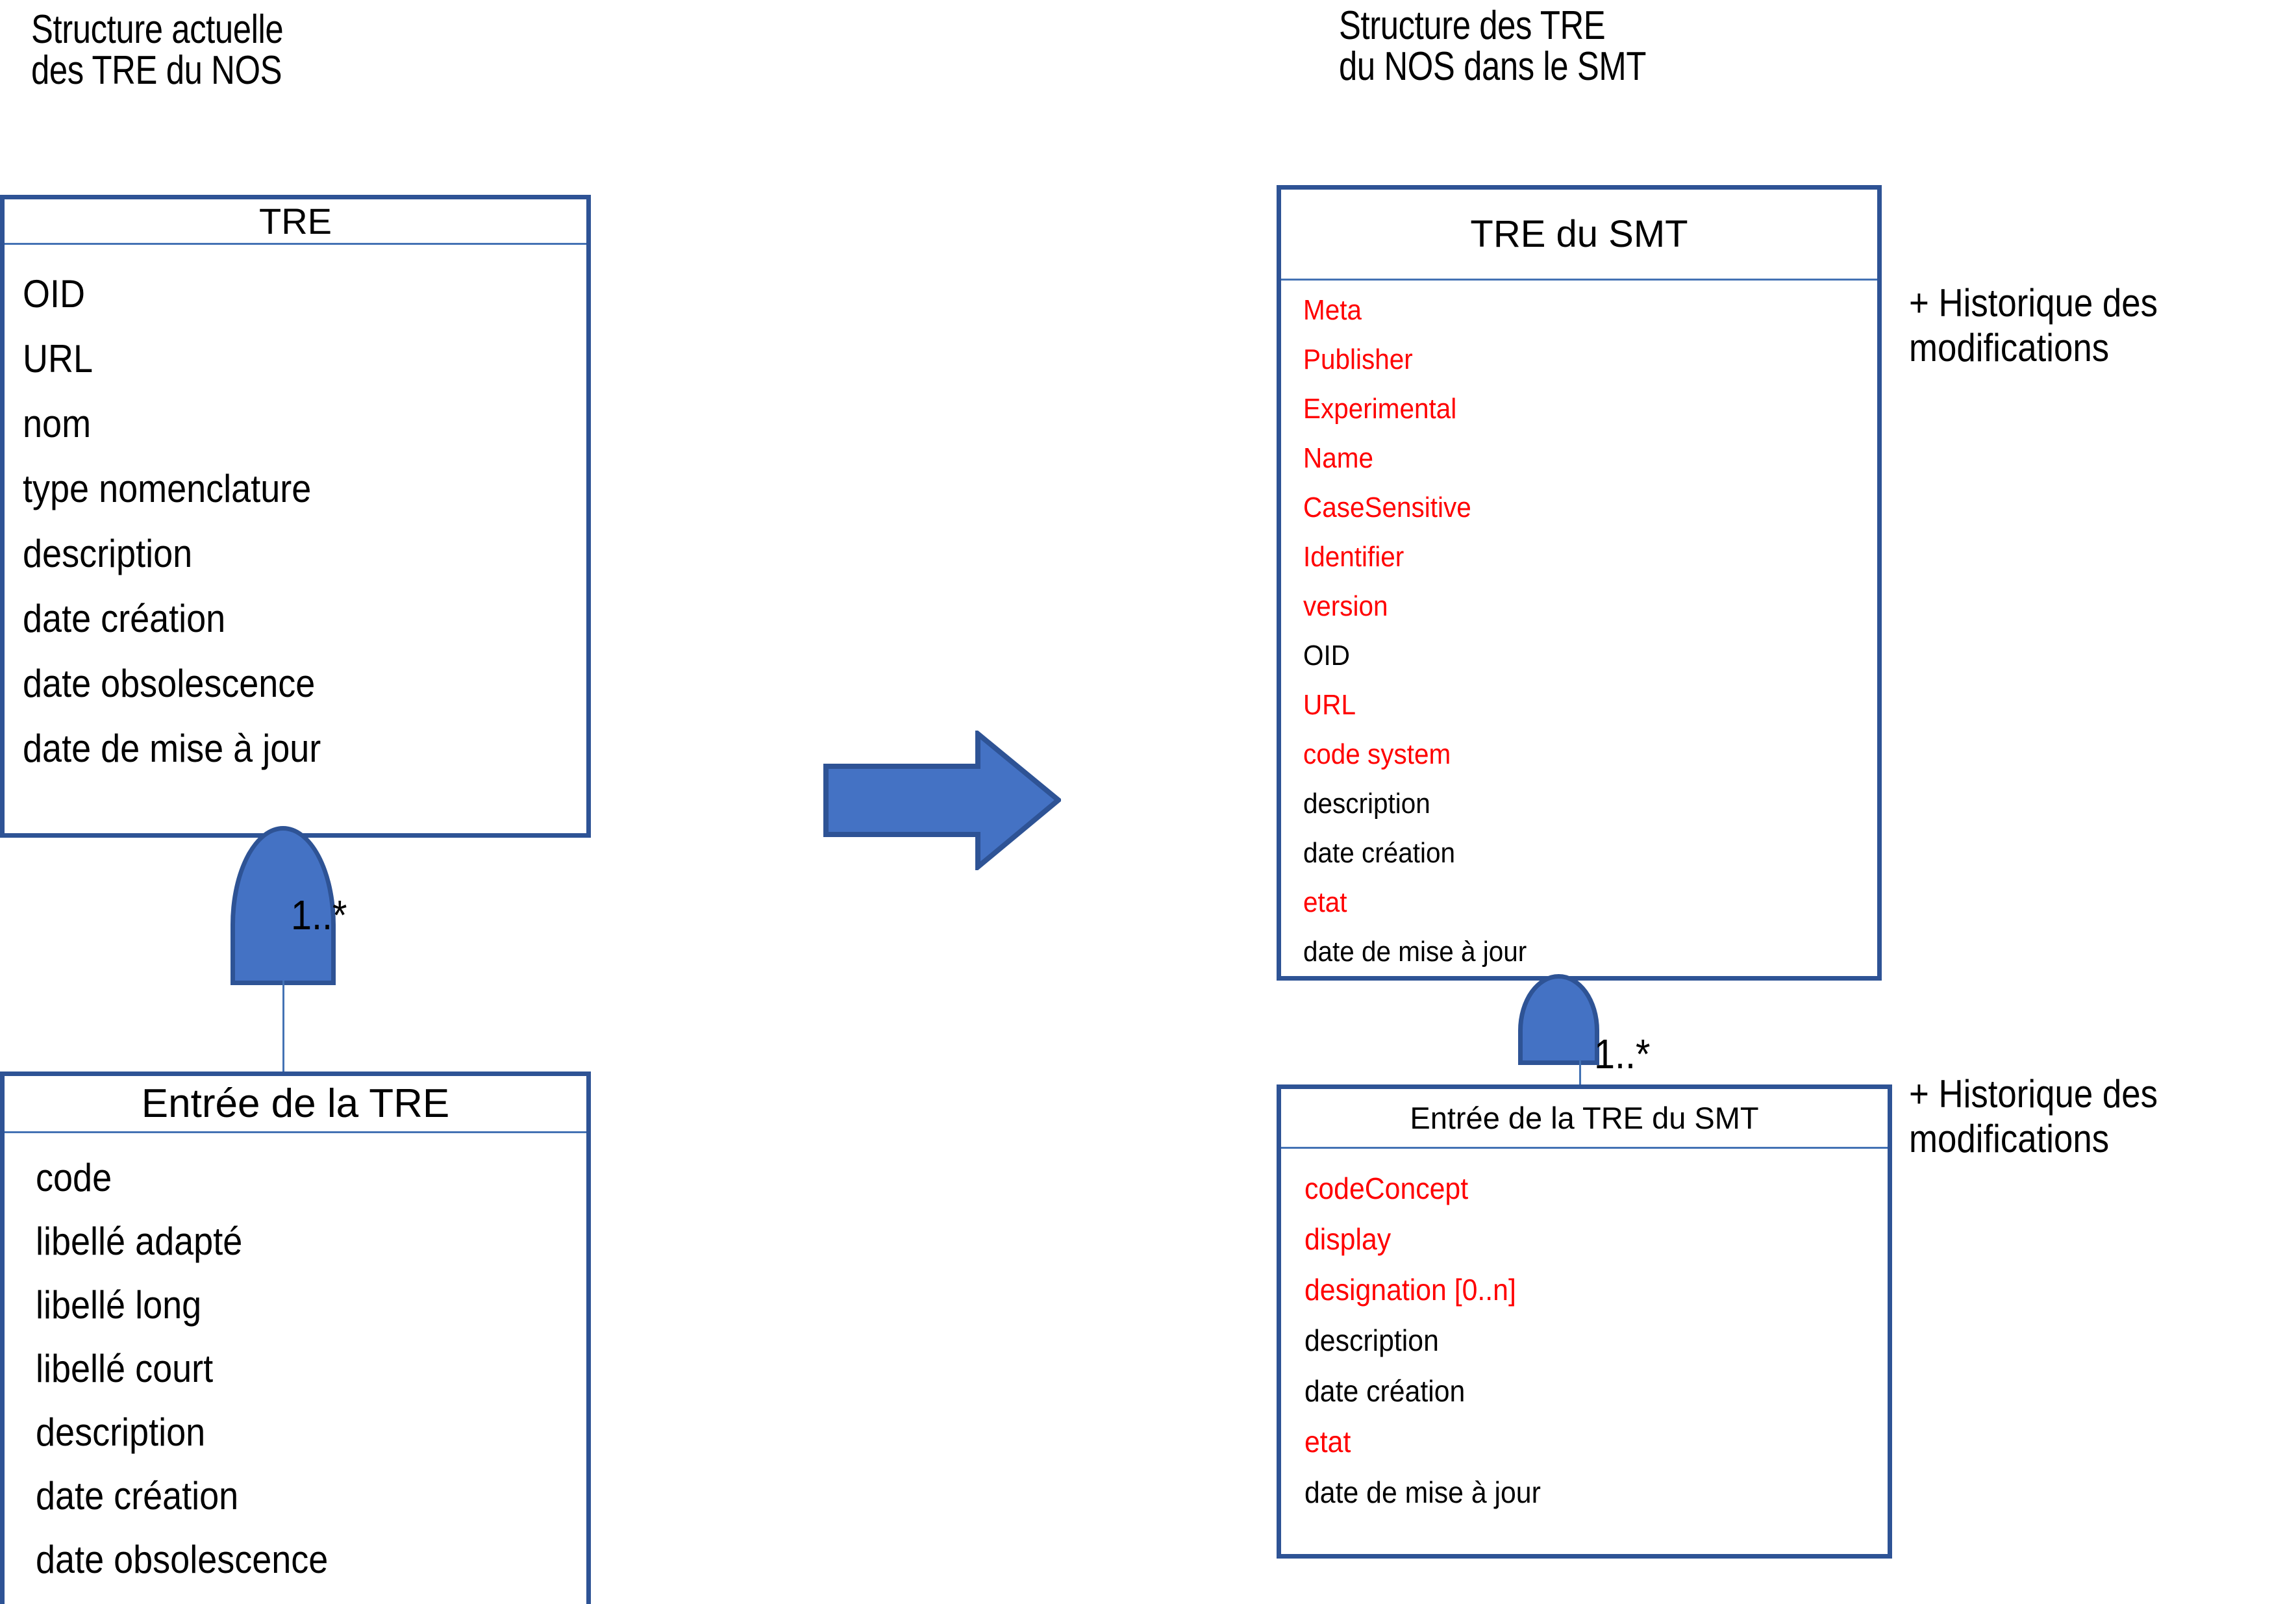 The width and height of the screenshot is (2296, 1604). Describe the element at coordinates (157, 50) in the screenshot. I see `left-structure-title: Structure actuelle des TRE du NOS` at that location.